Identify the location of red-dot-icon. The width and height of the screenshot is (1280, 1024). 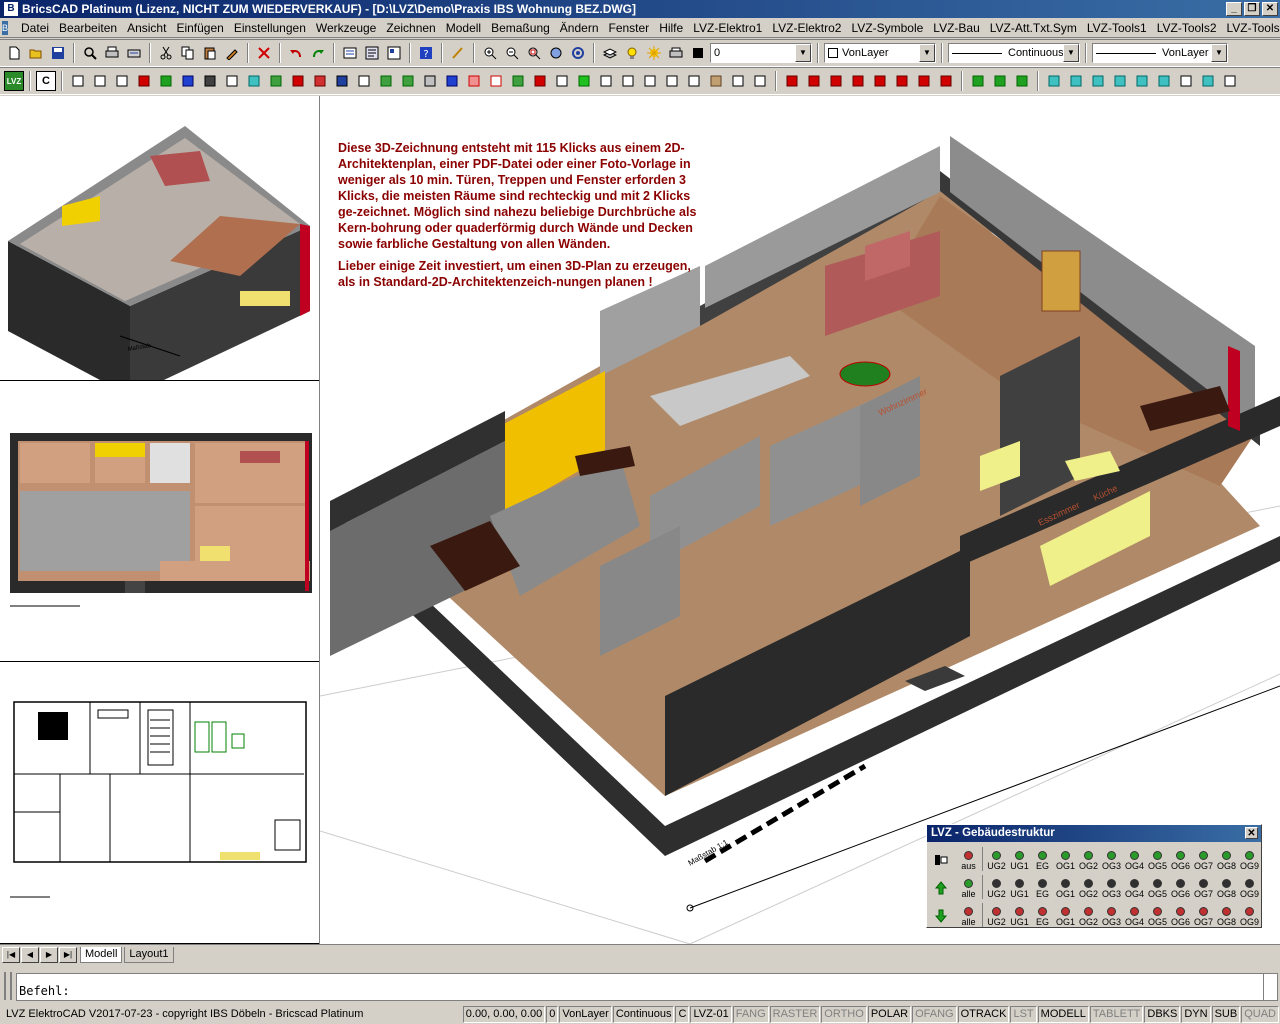
(144, 81).